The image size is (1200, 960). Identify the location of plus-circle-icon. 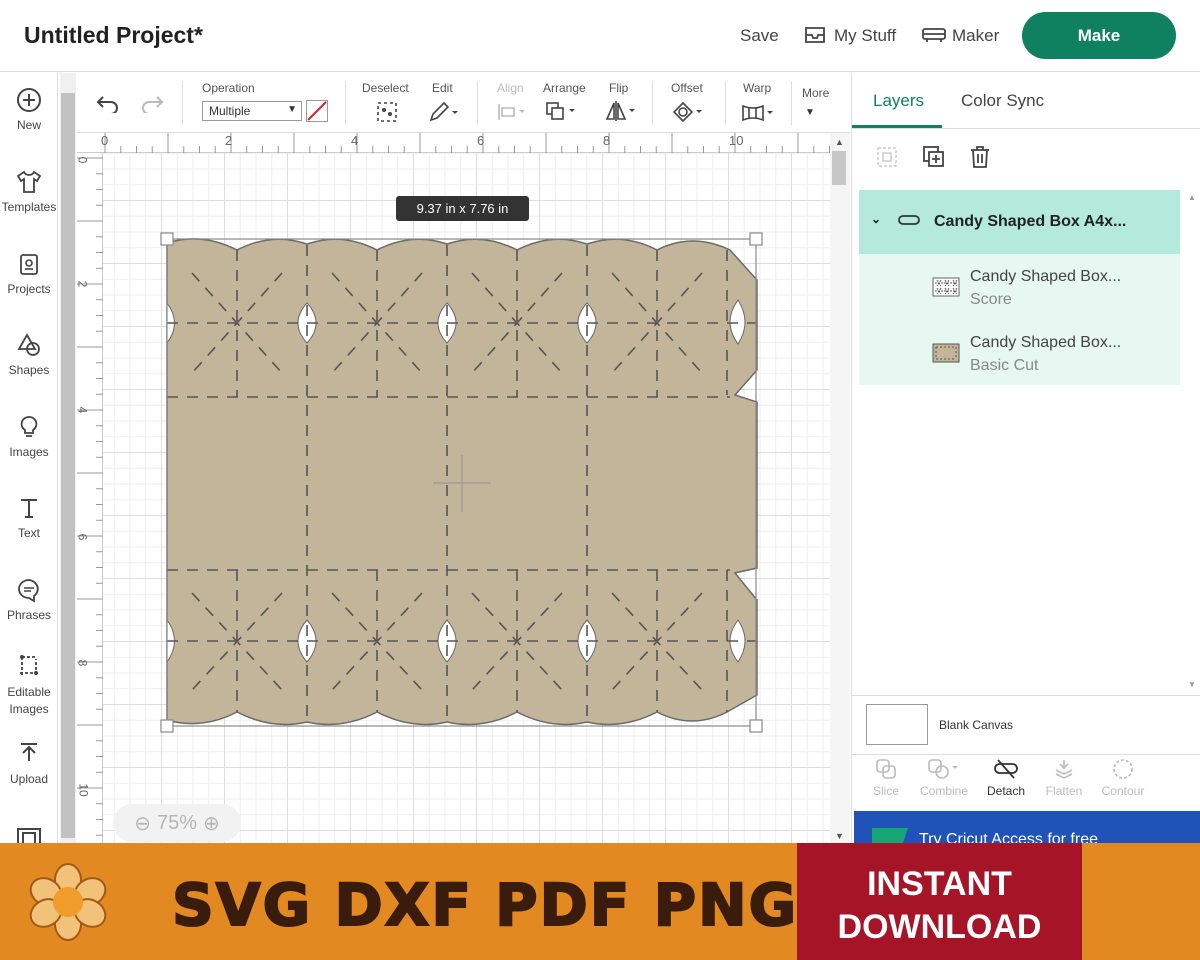
(29, 100).